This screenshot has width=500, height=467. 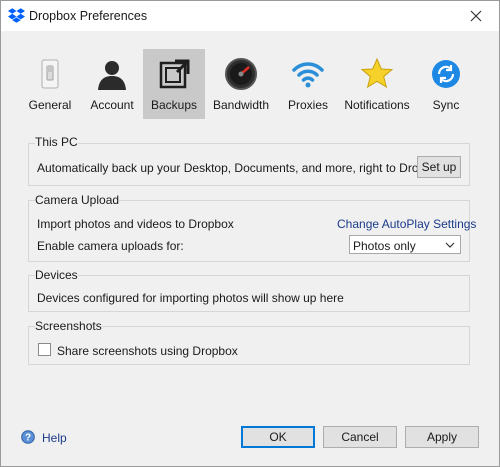 I want to click on cancel-button: Cancel, so click(x=360, y=437).